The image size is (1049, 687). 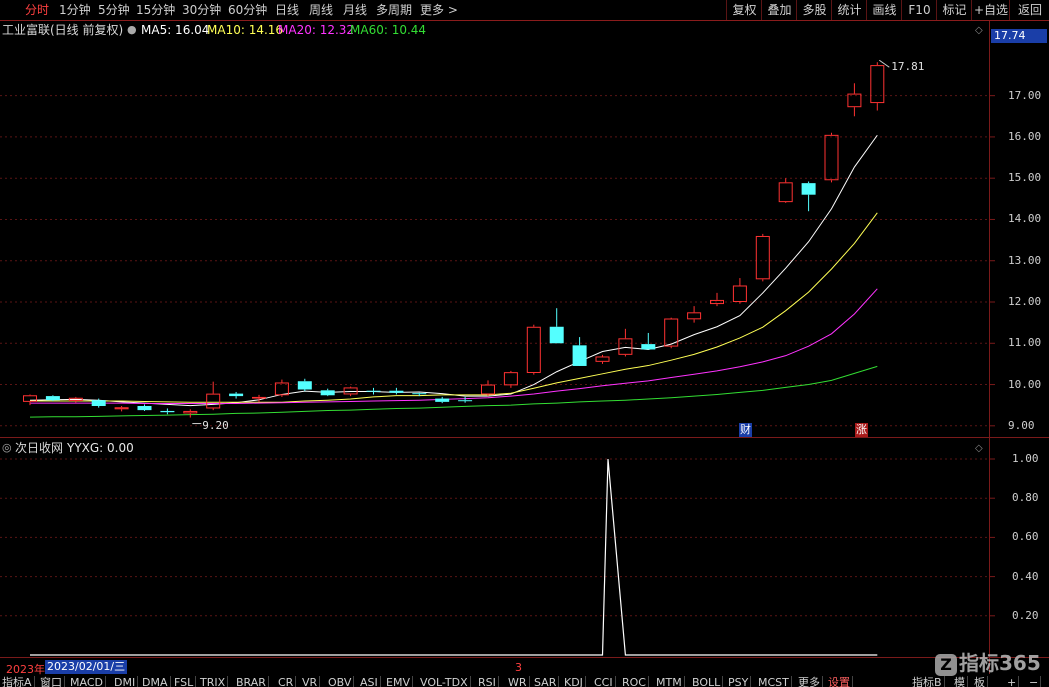 What do you see at coordinates (369, 681) in the screenshot?
I see `indicator-tab: ASI` at bounding box center [369, 681].